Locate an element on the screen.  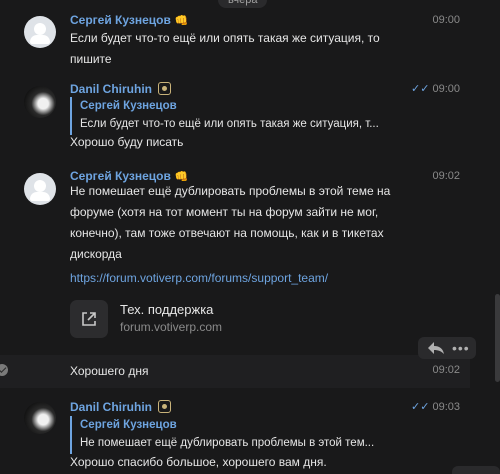
message-time: ✓✓ 09:00 is located at coordinates (435, 88).